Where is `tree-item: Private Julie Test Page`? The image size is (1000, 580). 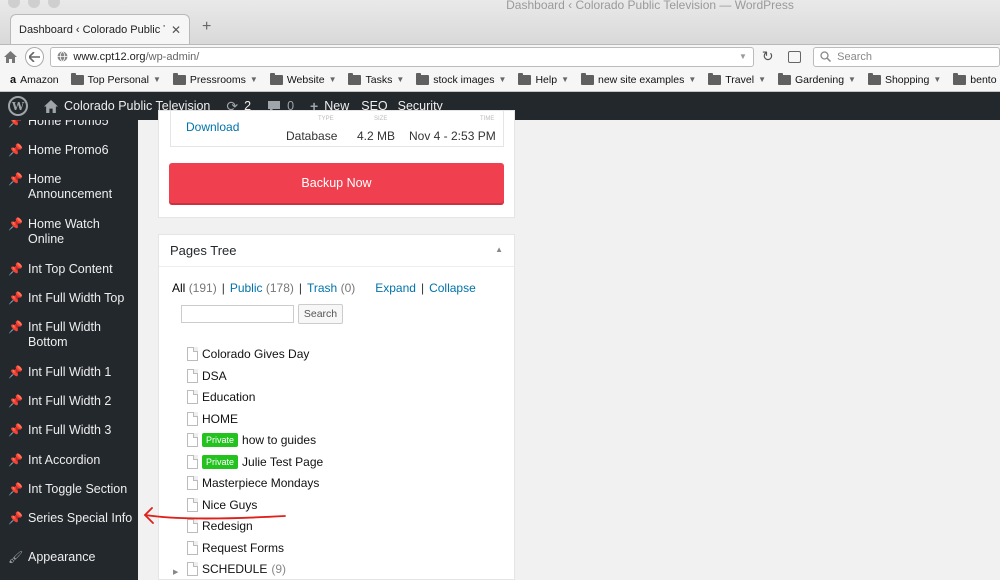
tree-item: Private Julie Test Page is located at coordinates (255, 462).